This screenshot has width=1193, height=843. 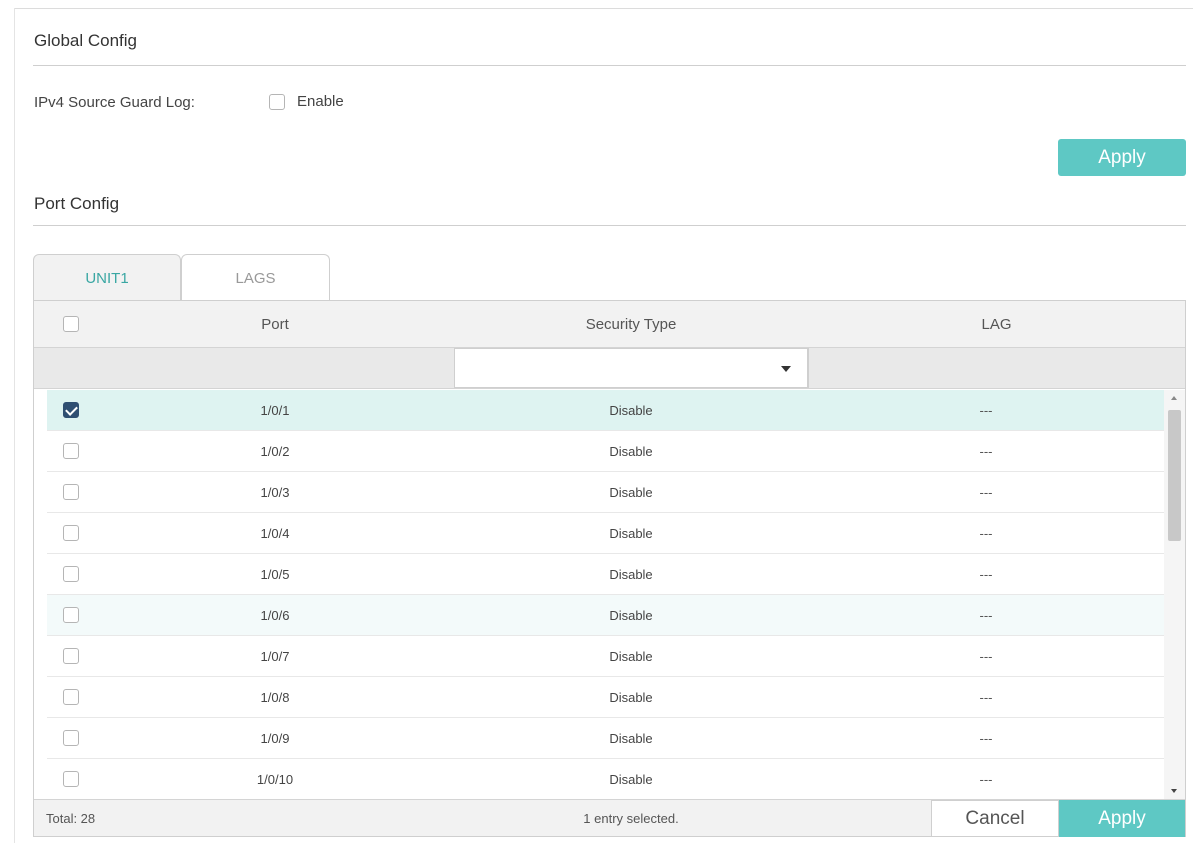 I want to click on global-config-divider, so click(x=609, y=65).